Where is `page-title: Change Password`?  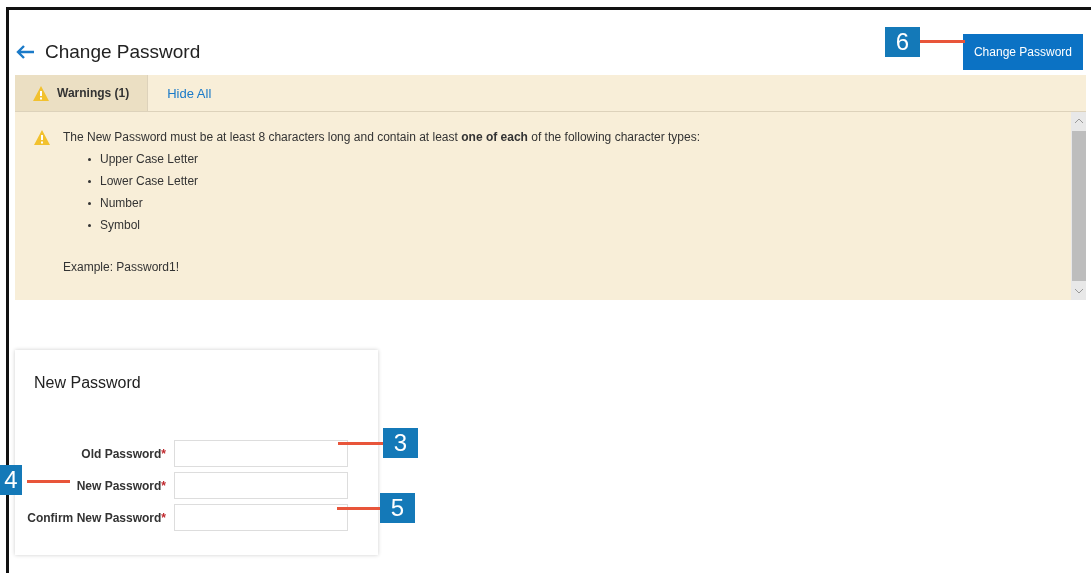
page-title: Change Password is located at coordinates (123, 52).